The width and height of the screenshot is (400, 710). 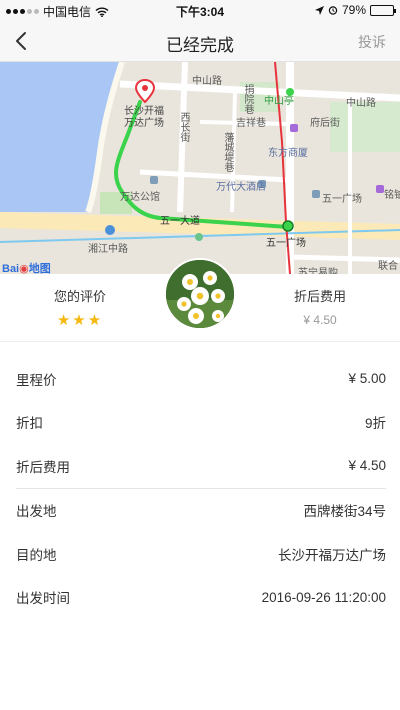 What do you see at coordinates (251, 123) in the screenshot?
I see `map-label: 吉祥巷` at bounding box center [251, 123].